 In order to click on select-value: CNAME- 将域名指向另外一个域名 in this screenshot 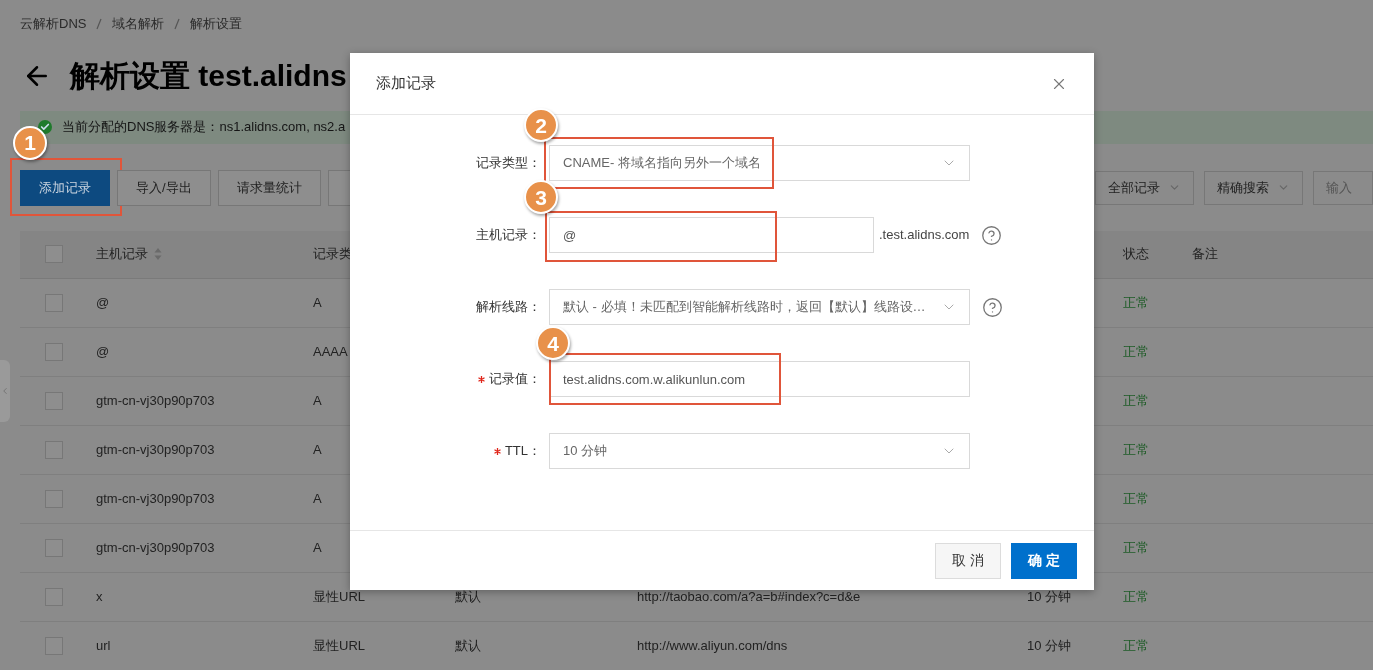, I will do `click(662, 163)`.